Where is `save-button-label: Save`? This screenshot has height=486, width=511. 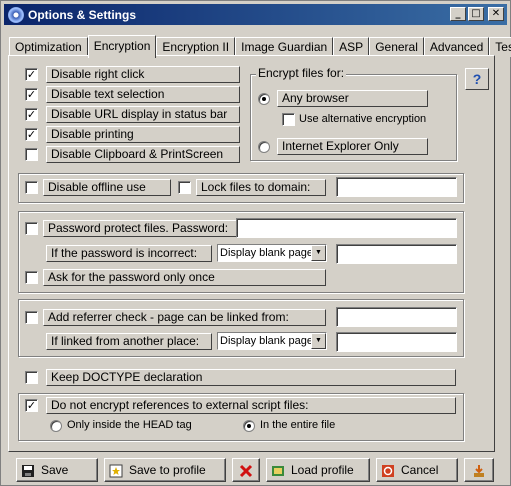 save-button-label: Save is located at coordinates (55, 470).